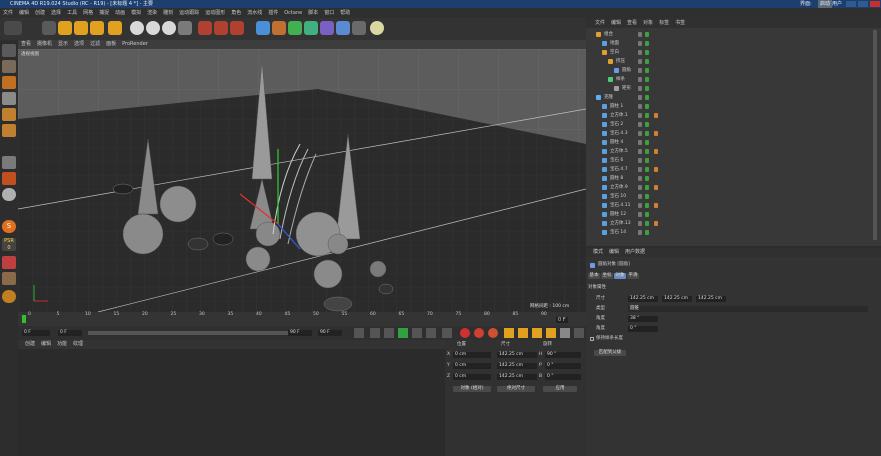 This screenshot has height=456, width=881. I want to click on object-row: 宝石.4.11, so click(727, 205).